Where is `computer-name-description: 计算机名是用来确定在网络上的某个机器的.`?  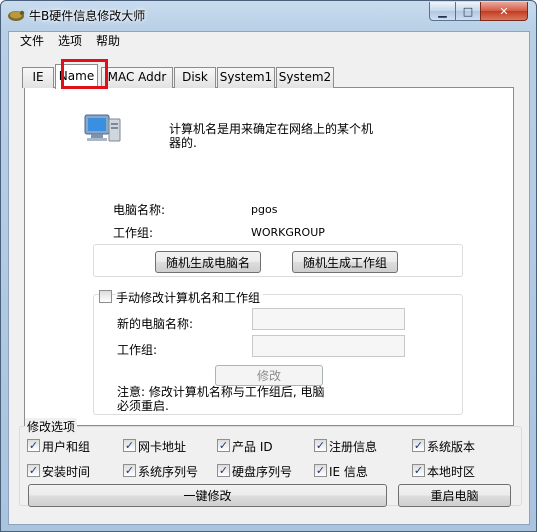 computer-name-description: 计算机名是用来确定在网络上的某个机器的. is located at coordinates (271, 136).